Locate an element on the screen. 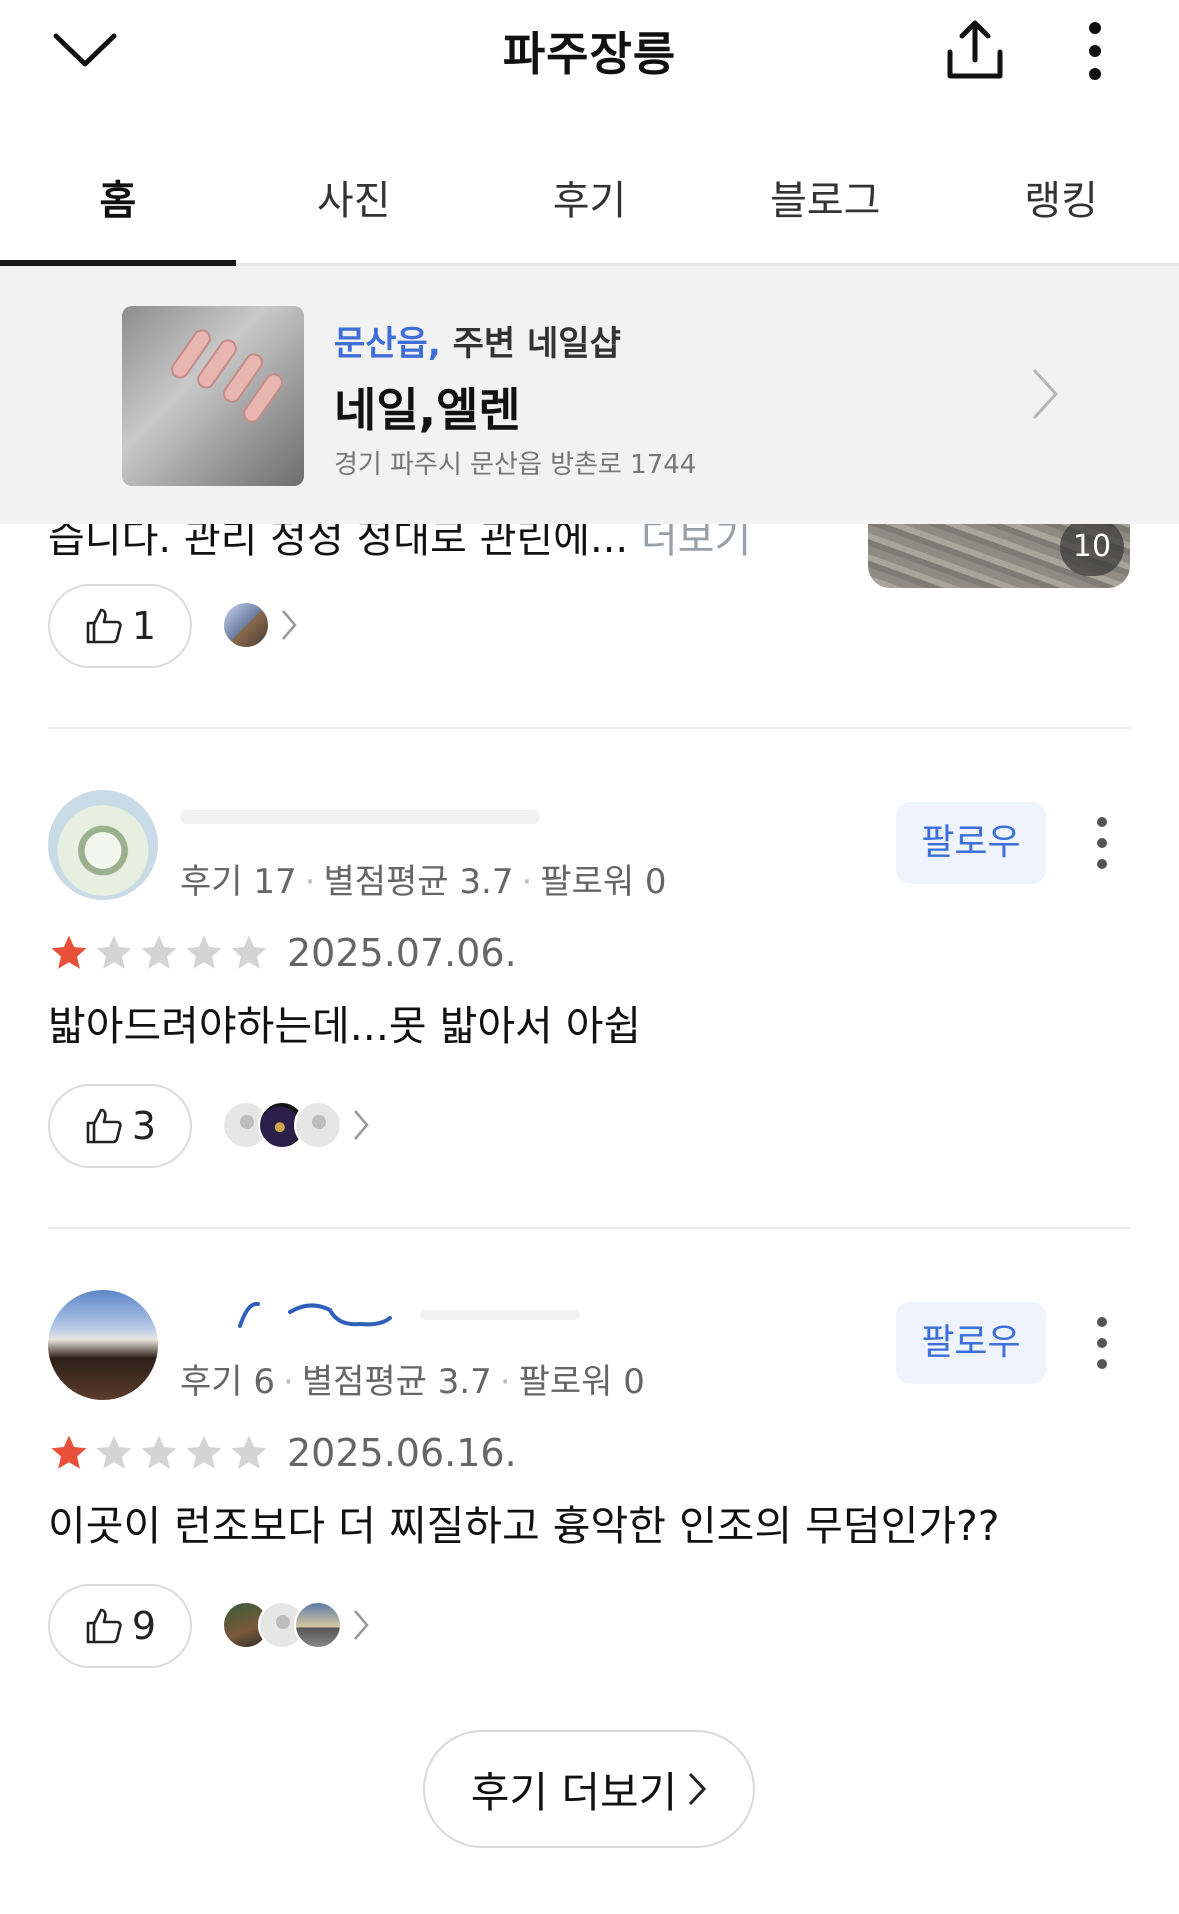 The image size is (1179, 1914). tab-photos: 사진 is located at coordinates (354, 201).